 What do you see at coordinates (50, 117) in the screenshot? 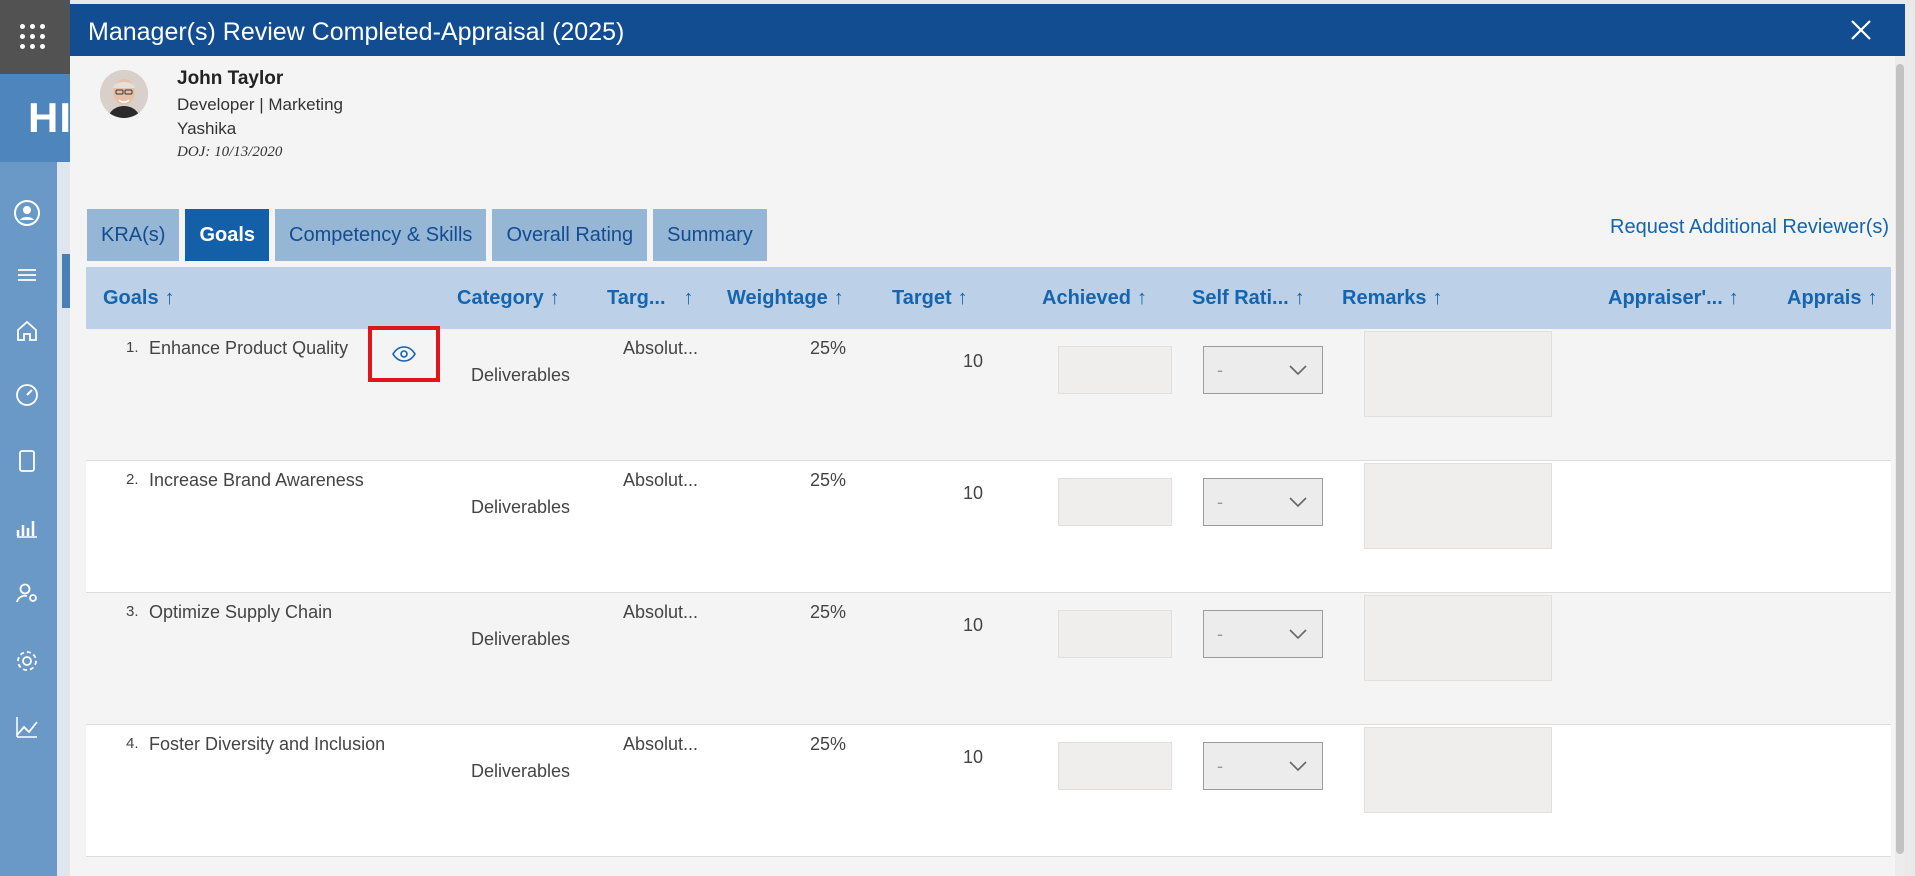
I see `brand-logo: HI` at bounding box center [50, 117].